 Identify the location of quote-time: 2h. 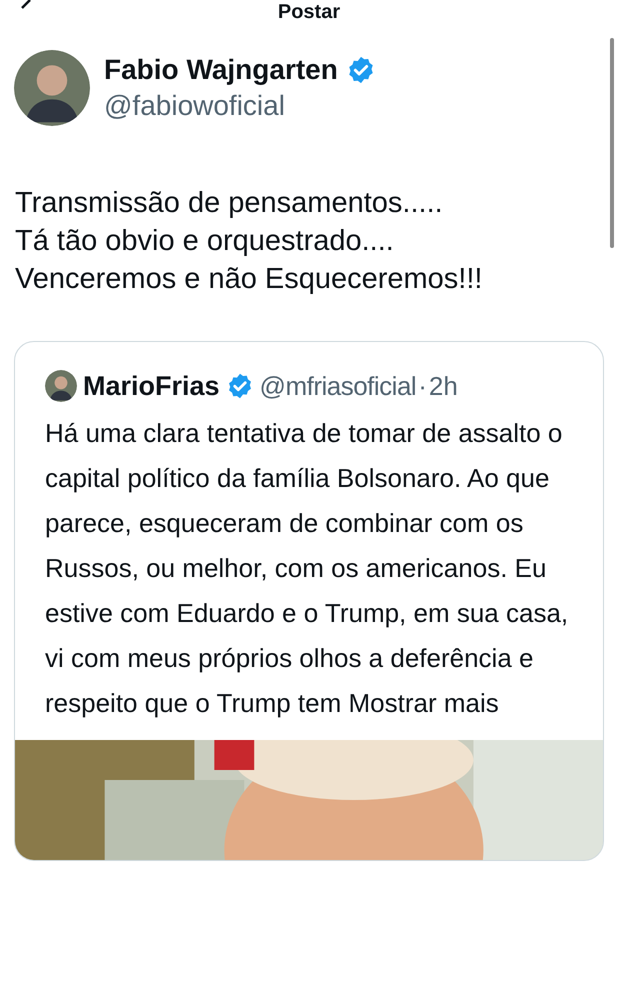
(443, 386).